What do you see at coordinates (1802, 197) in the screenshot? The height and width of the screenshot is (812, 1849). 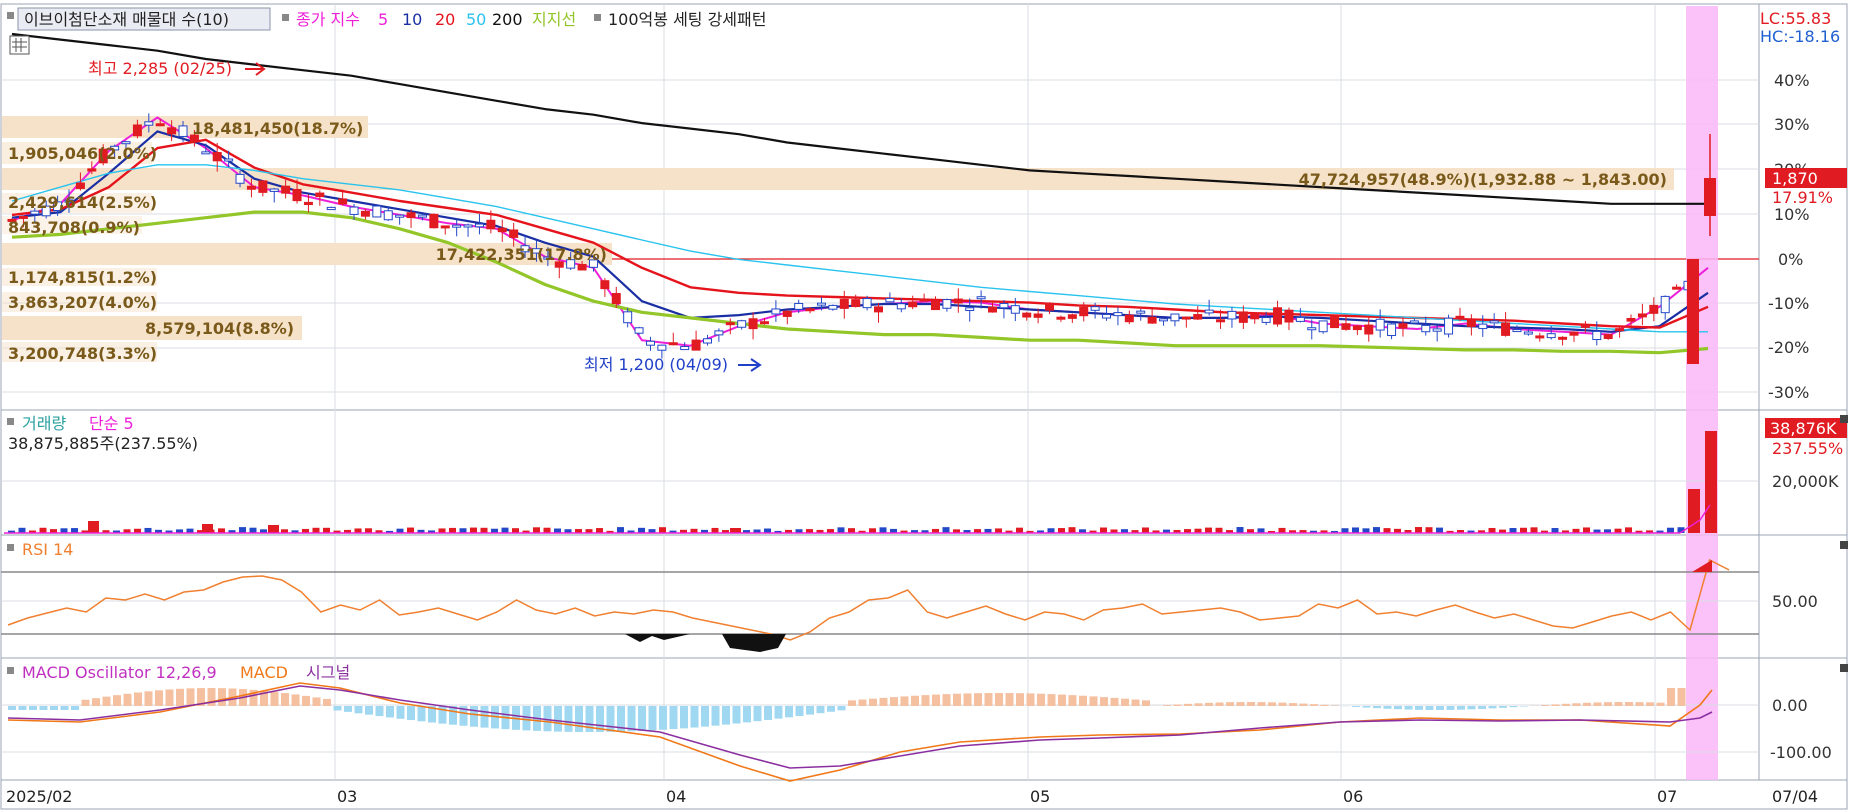 I see `current-pct: 17.91%` at bounding box center [1802, 197].